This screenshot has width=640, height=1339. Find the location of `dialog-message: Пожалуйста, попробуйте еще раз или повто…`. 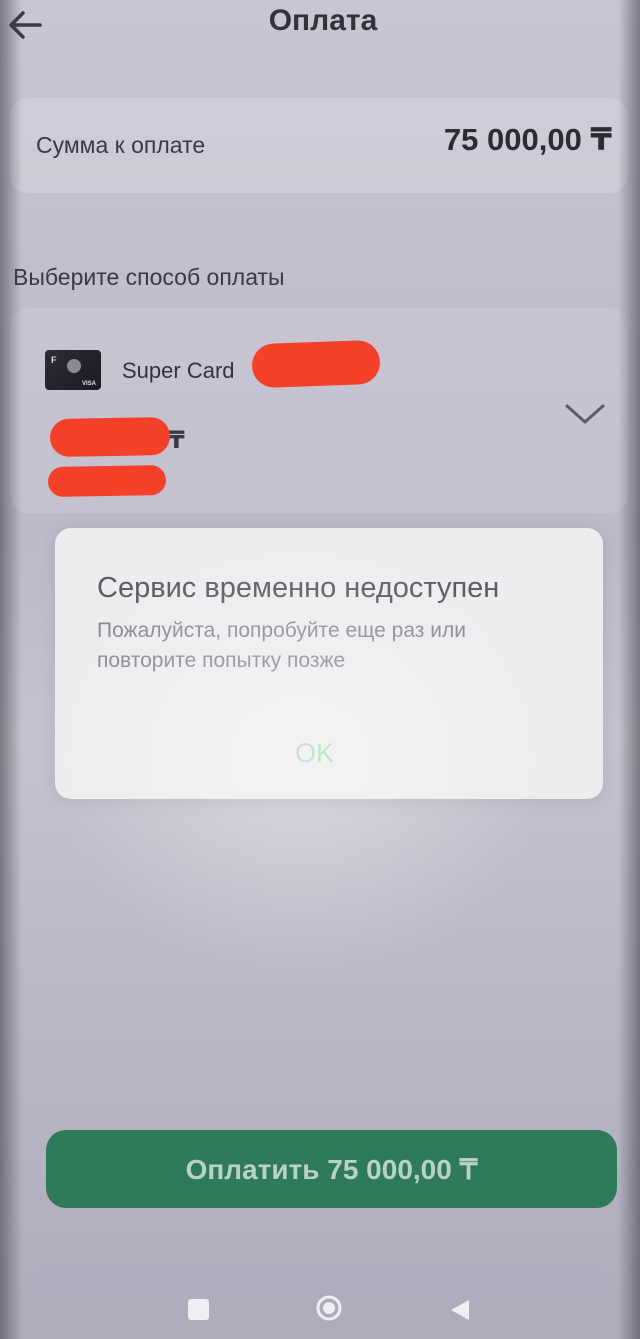

dialog-message: Пожалуйста, попробуйте еще раз или повто… is located at coordinates (281, 645).